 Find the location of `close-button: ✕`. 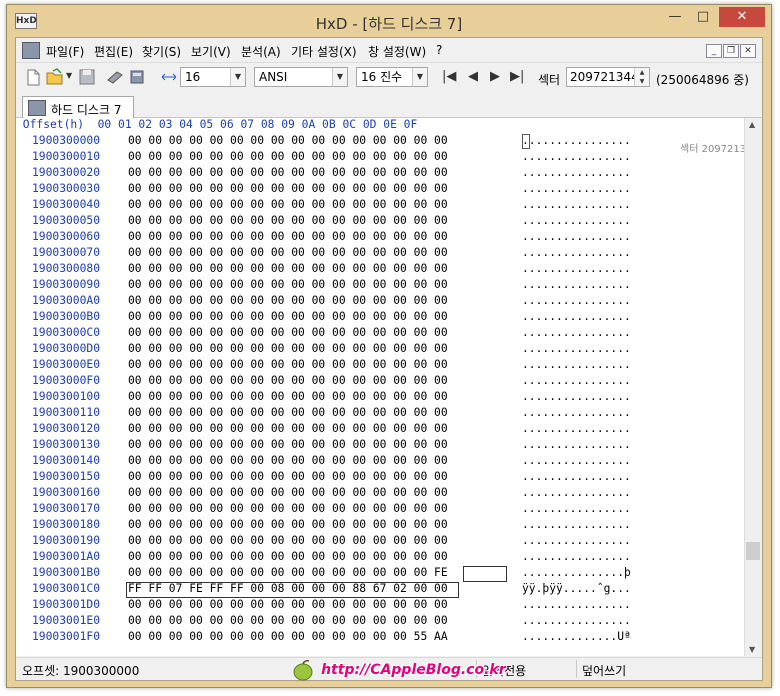

close-button: ✕ is located at coordinates (742, 17).